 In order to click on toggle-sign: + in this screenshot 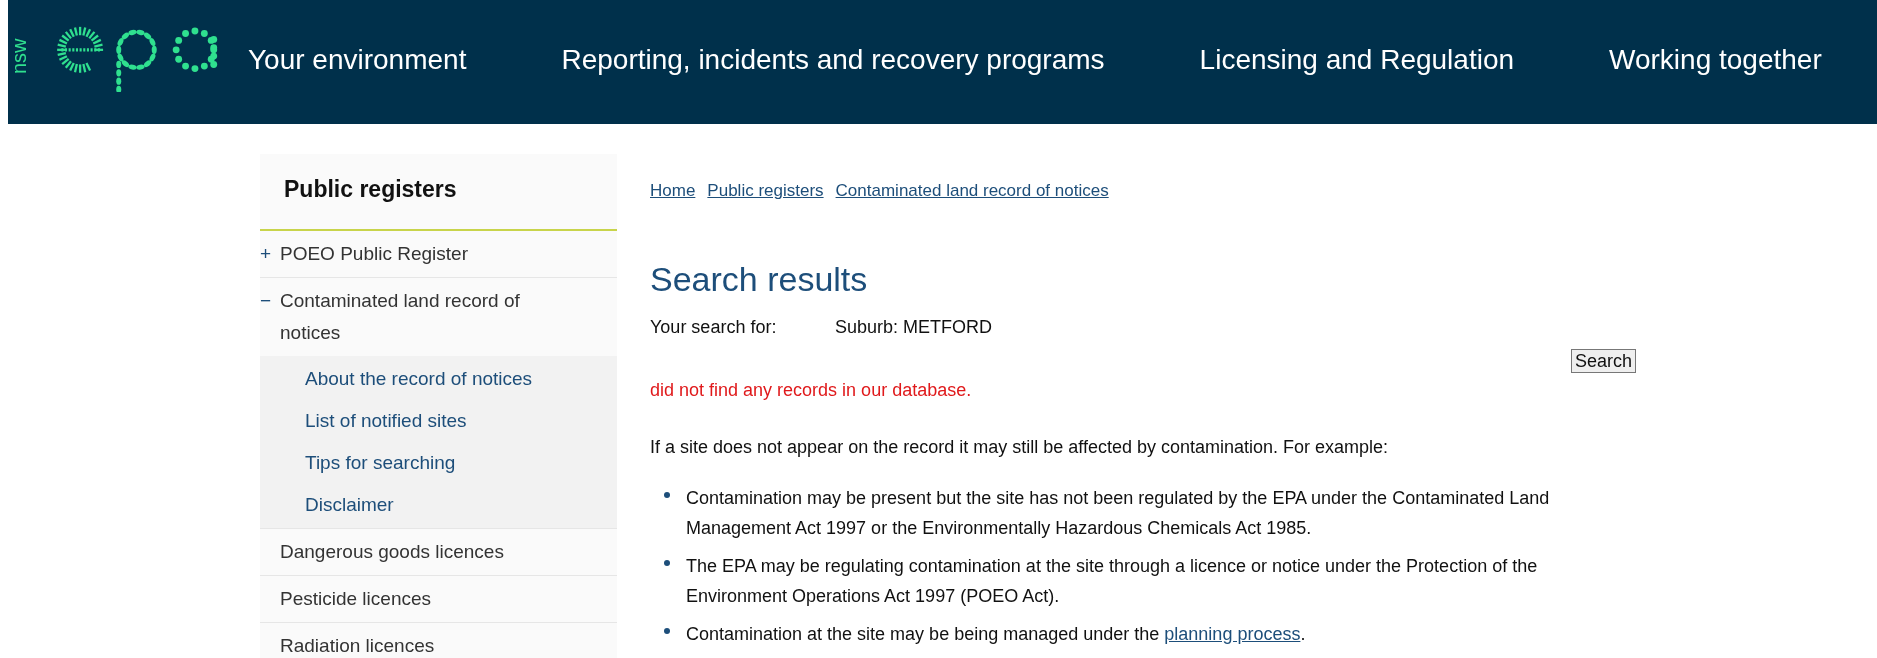, I will do `click(270, 253)`.